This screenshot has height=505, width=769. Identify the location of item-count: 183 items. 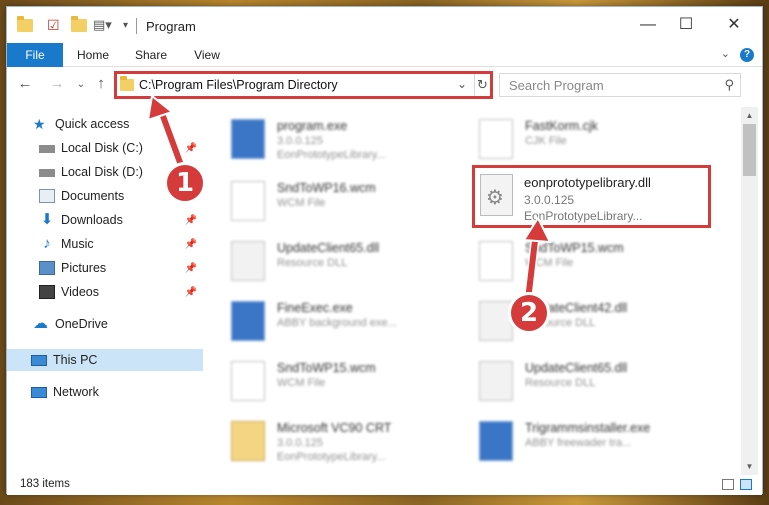
(45, 484).